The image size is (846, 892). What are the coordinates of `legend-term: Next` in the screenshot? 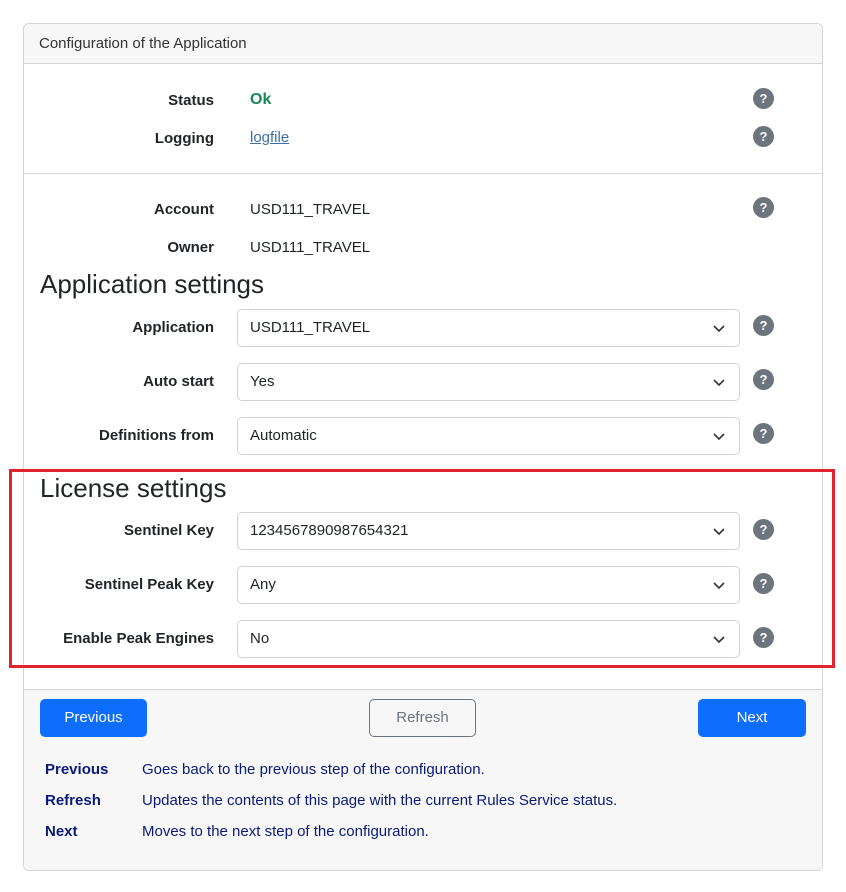 It's located at (61, 831).